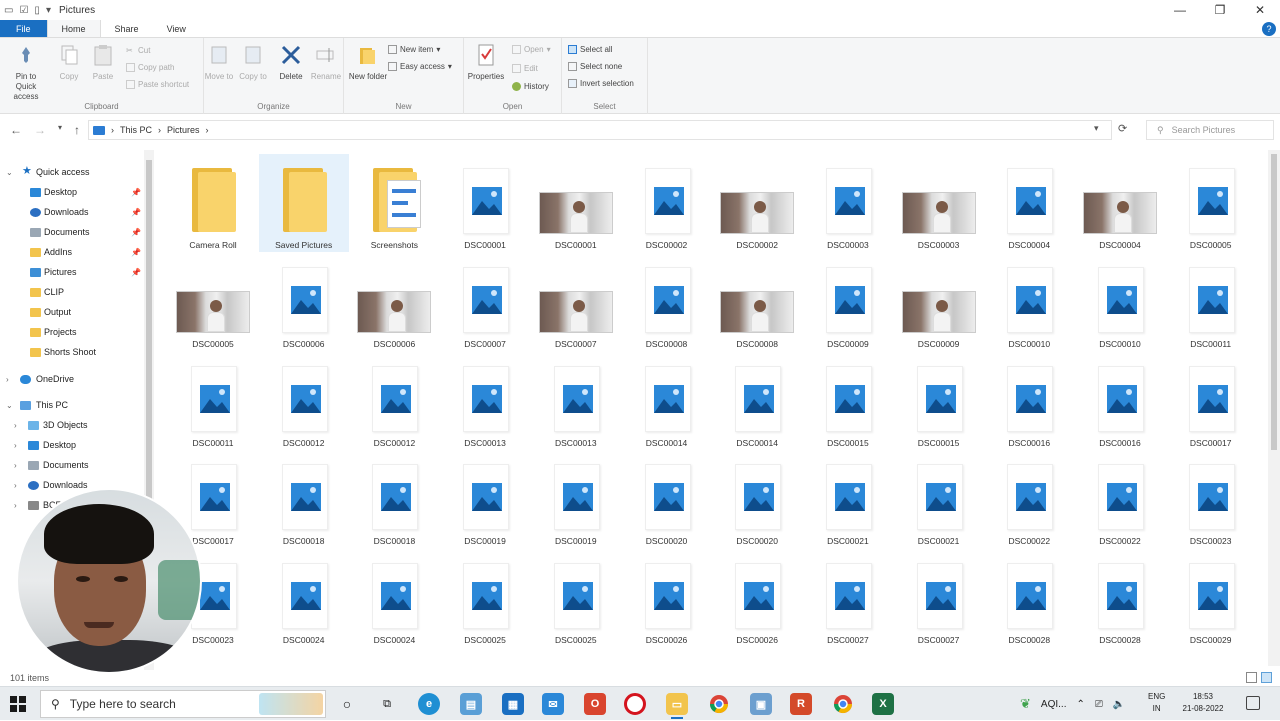 The image size is (1280, 721). I want to click on file-item: DSC00004, so click(1029, 203).